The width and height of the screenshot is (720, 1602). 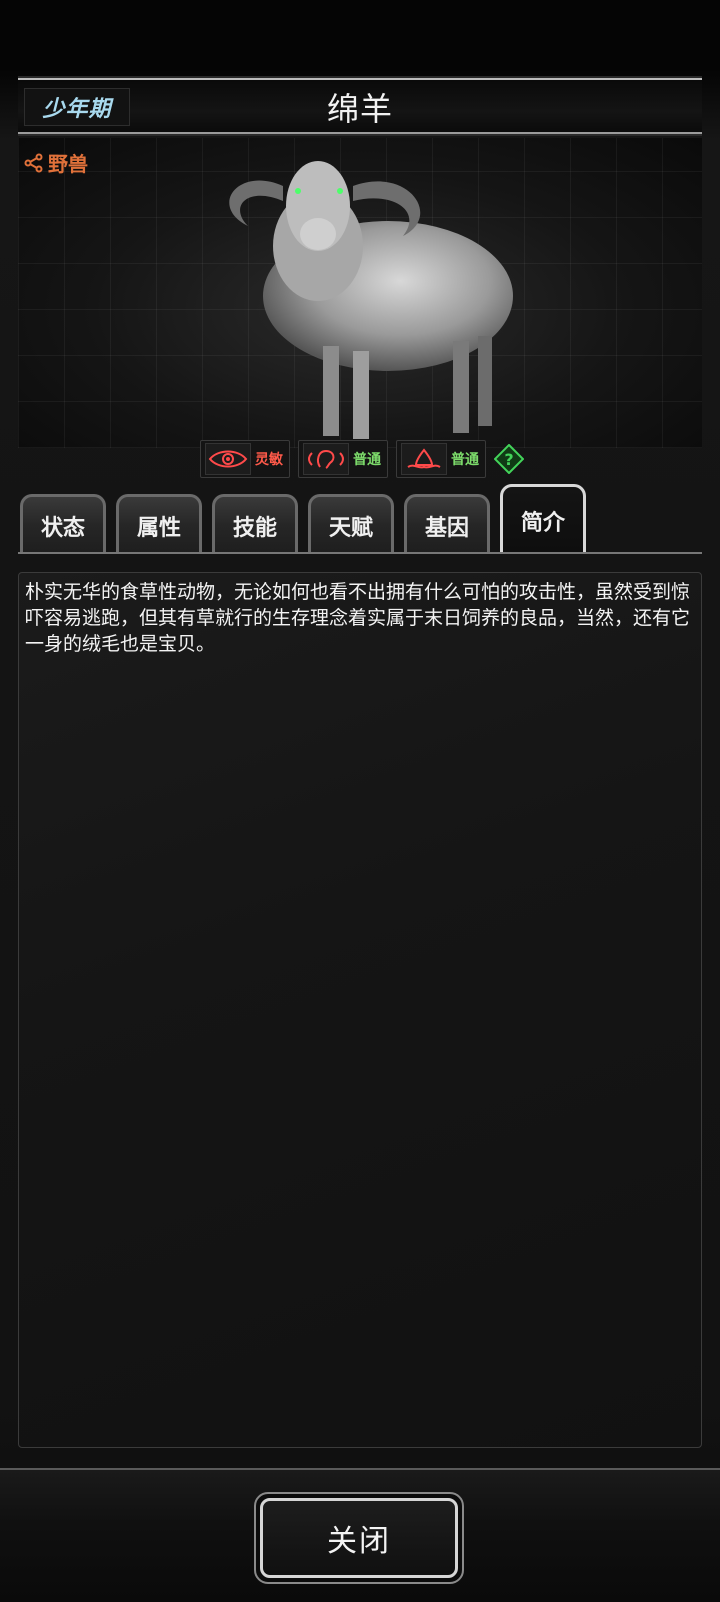 I want to click on sheep-image, so click(x=371, y=300).